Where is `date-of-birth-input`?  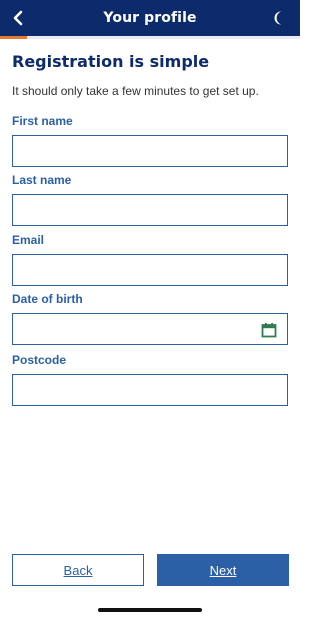 date-of-birth-input is located at coordinates (150, 329).